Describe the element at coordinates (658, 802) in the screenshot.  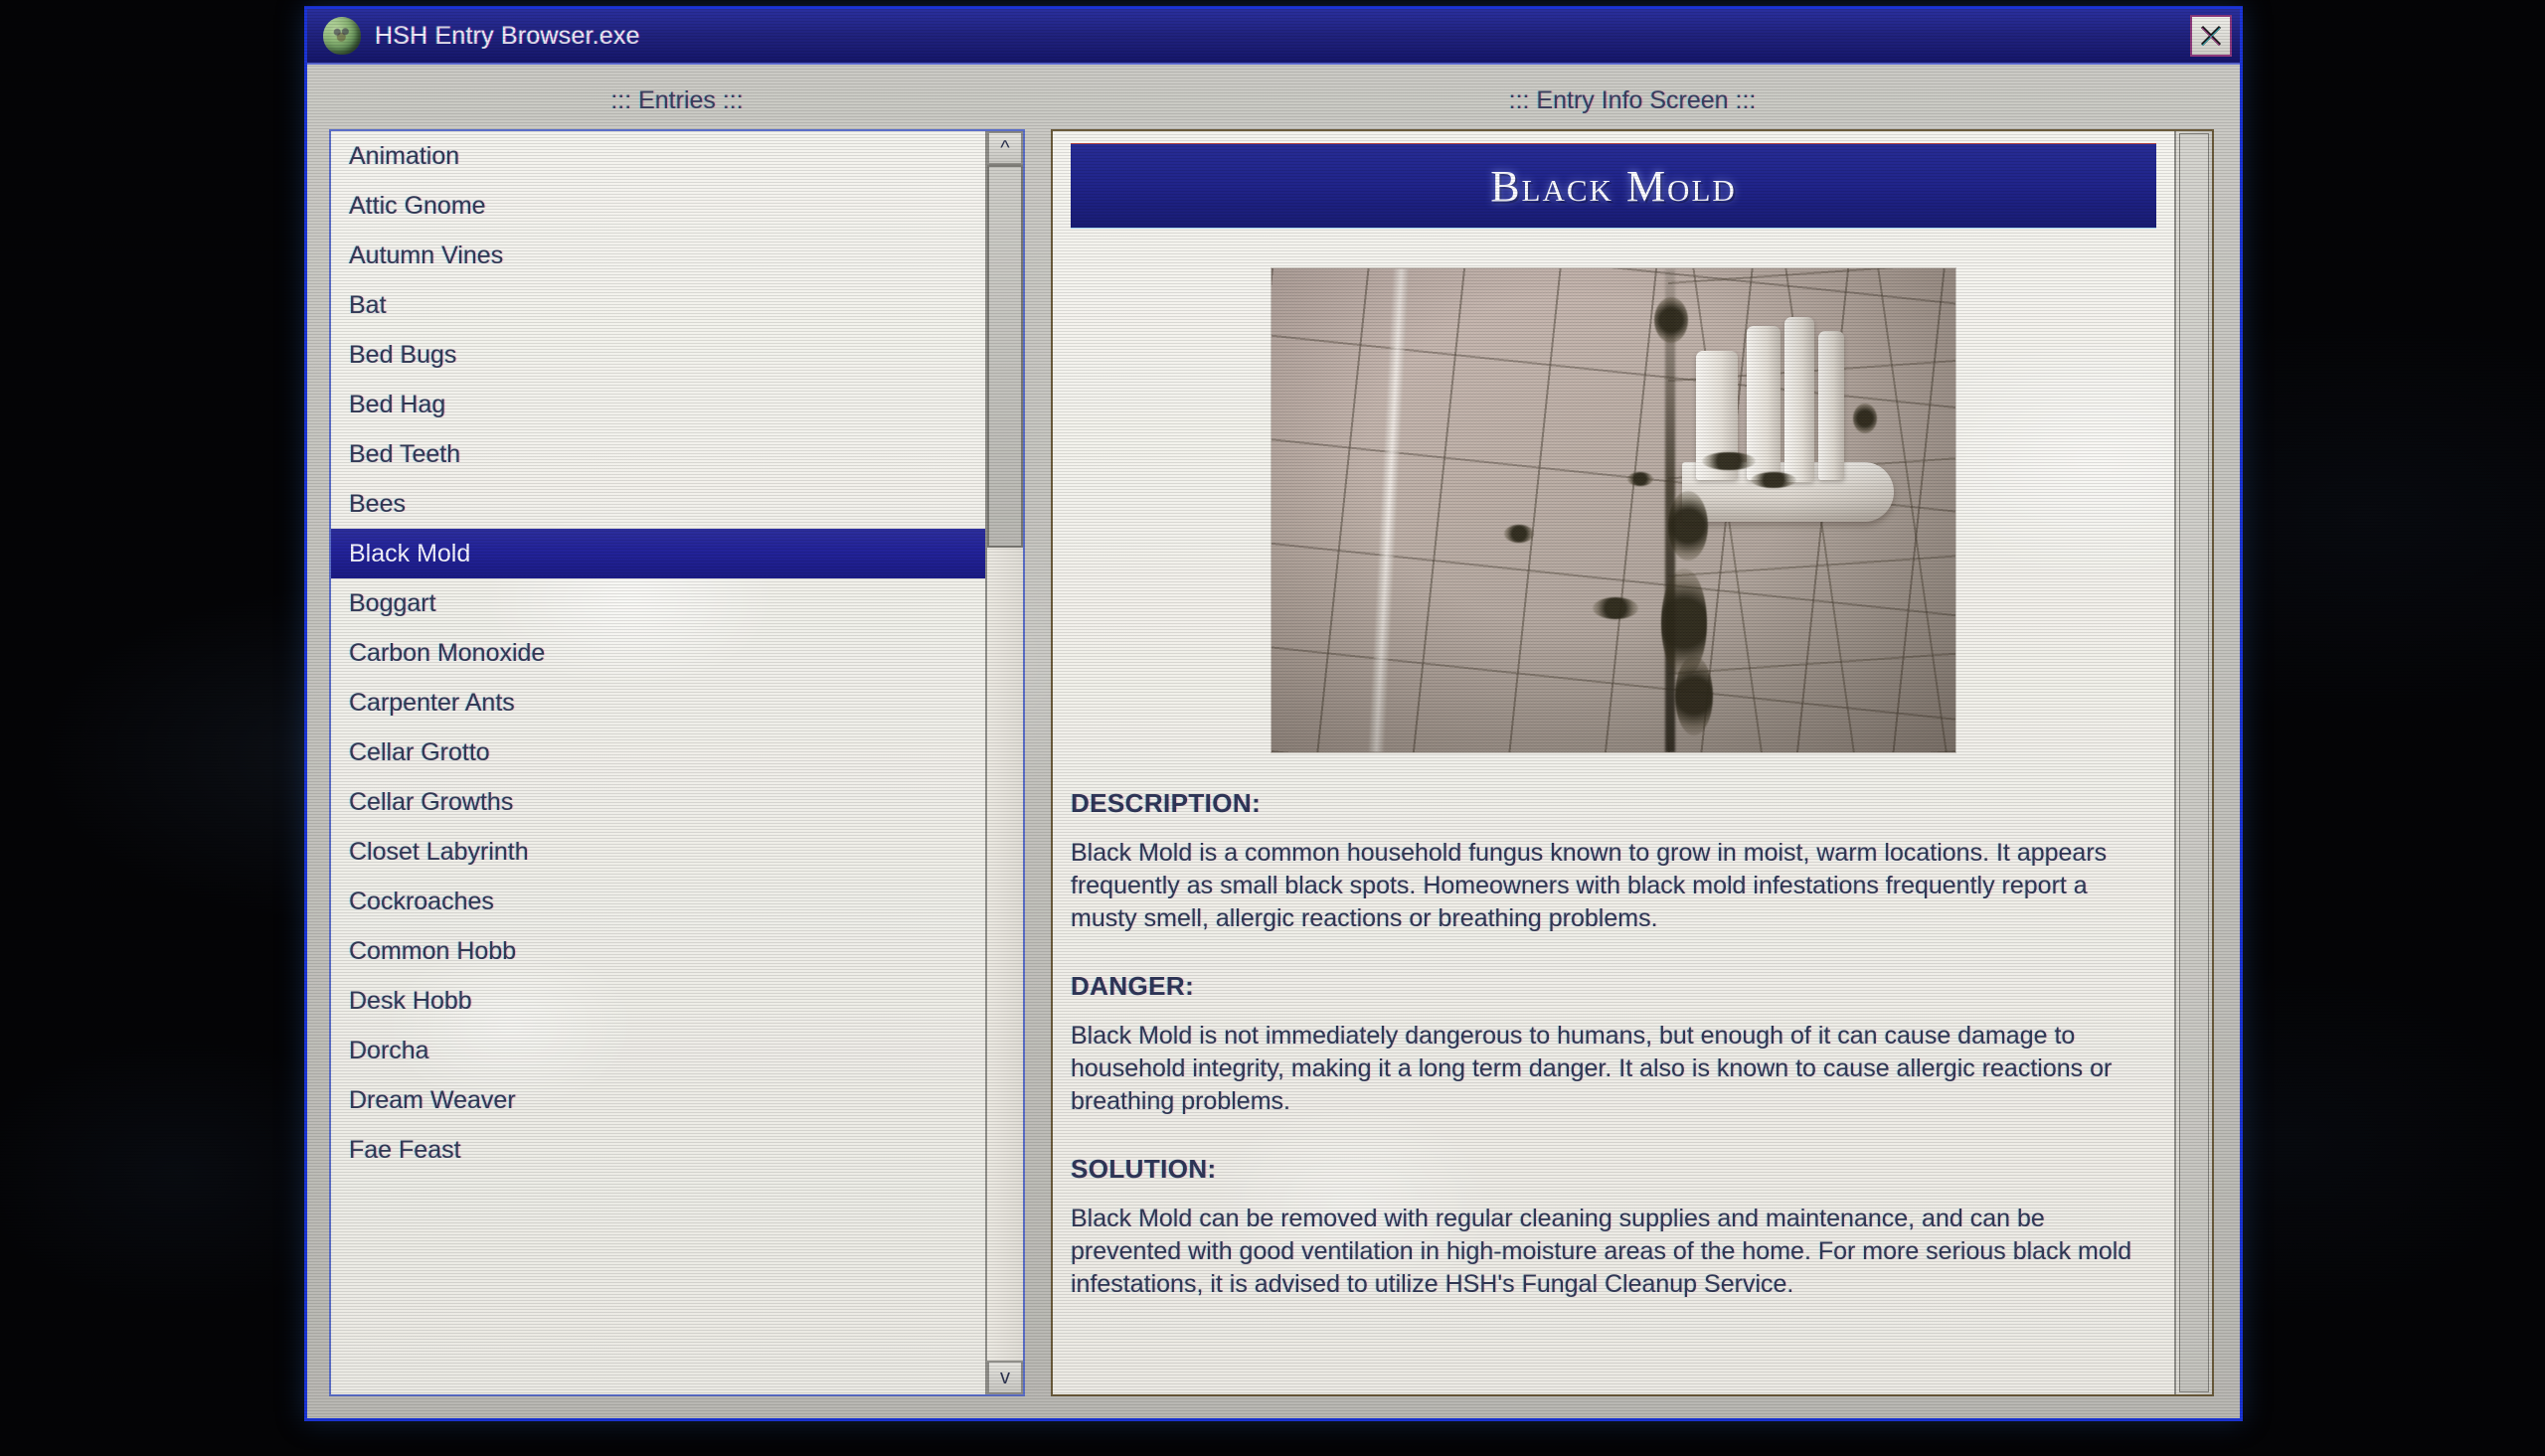
I see `entry-list-item: Cellar Growths` at that location.